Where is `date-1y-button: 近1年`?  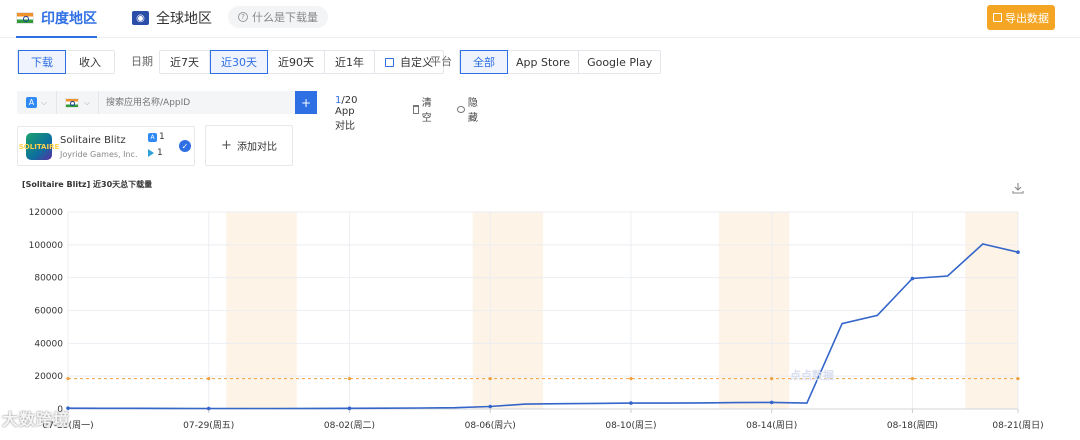
date-1y-button: 近1年 is located at coordinates (350, 62).